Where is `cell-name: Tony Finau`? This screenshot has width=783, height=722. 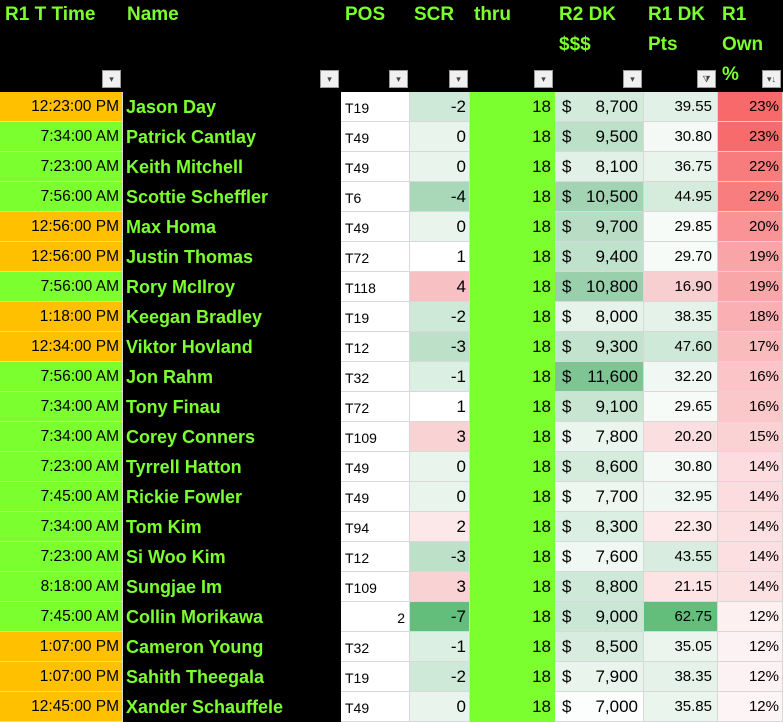 cell-name: Tony Finau is located at coordinates (232, 407).